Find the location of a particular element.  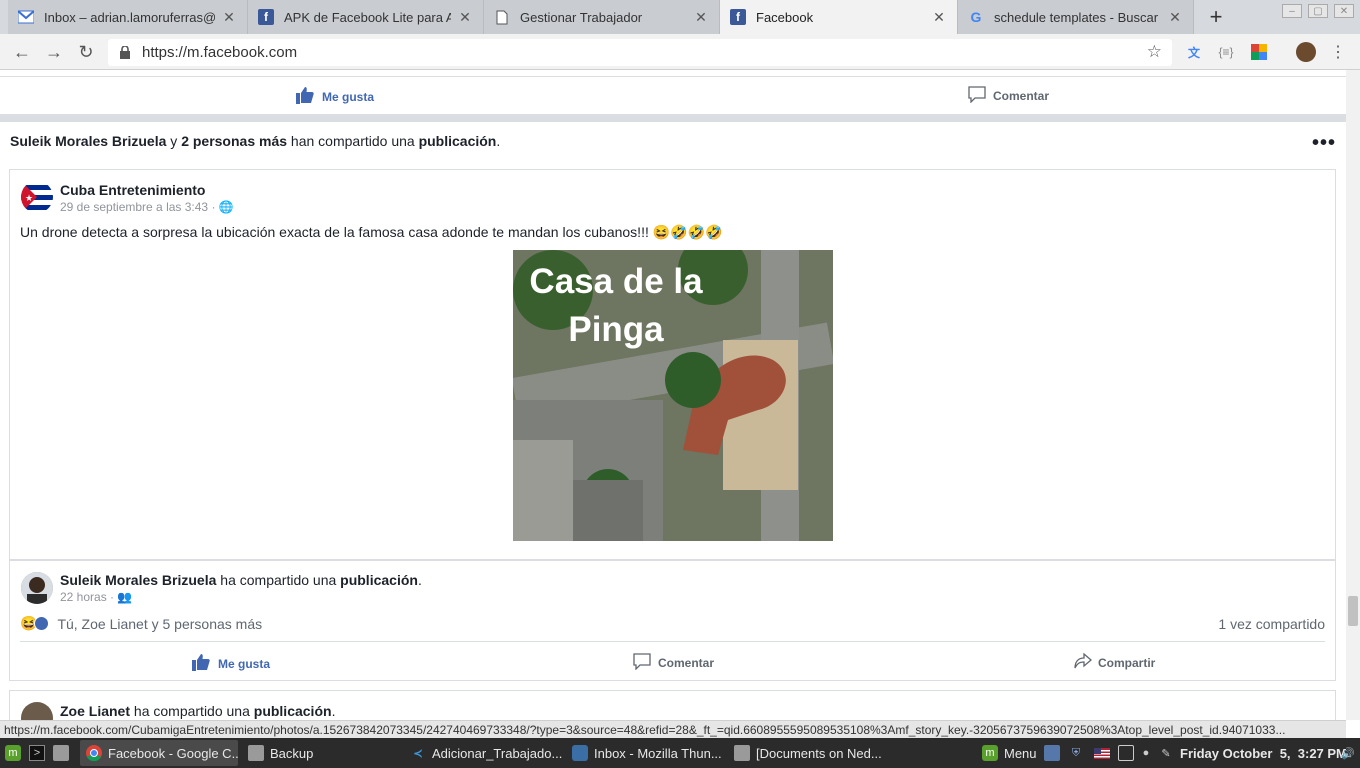

forward-arrow-icon: → is located at coordinates (54, 52).